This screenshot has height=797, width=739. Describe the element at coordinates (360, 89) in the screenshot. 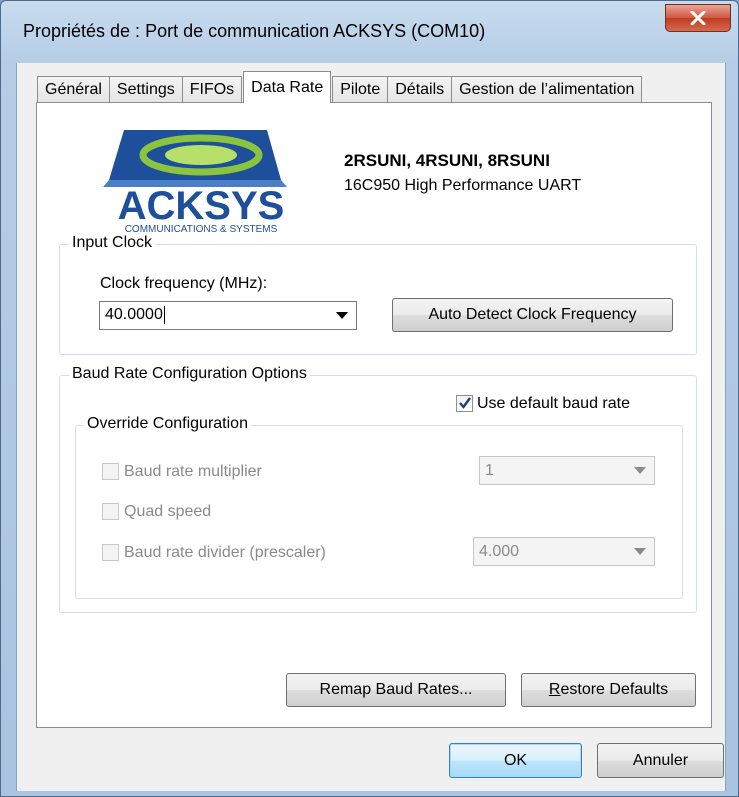

I see `tab-pilote: Pilote` at that location.